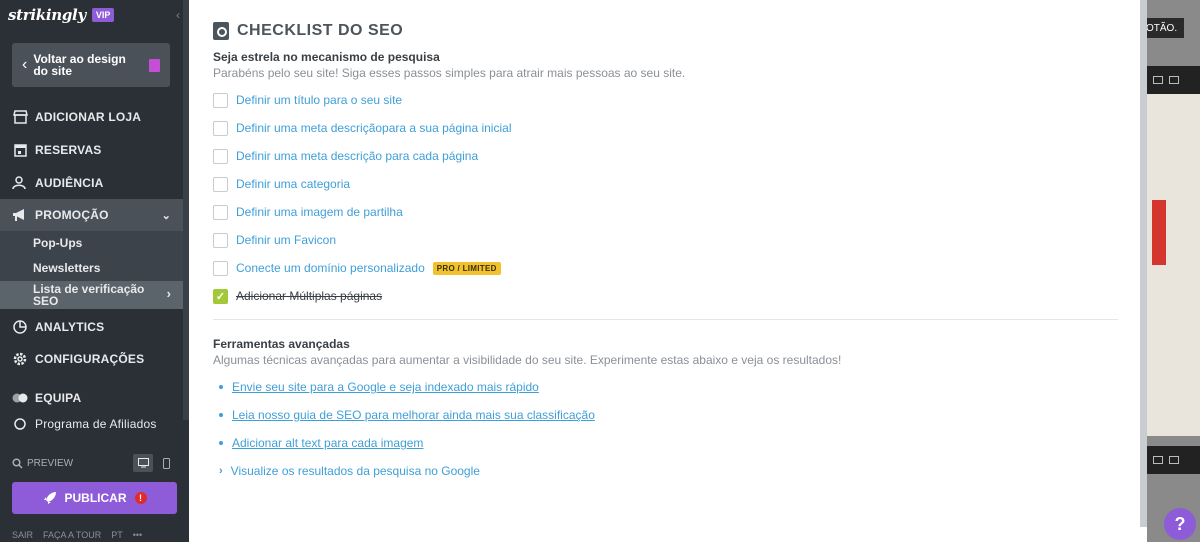 The width and height of the screenshot is (1200, 542). Describe the element at coordinates (22, 535) in the screenshot. I see `logout-link: SAIR` at that location.